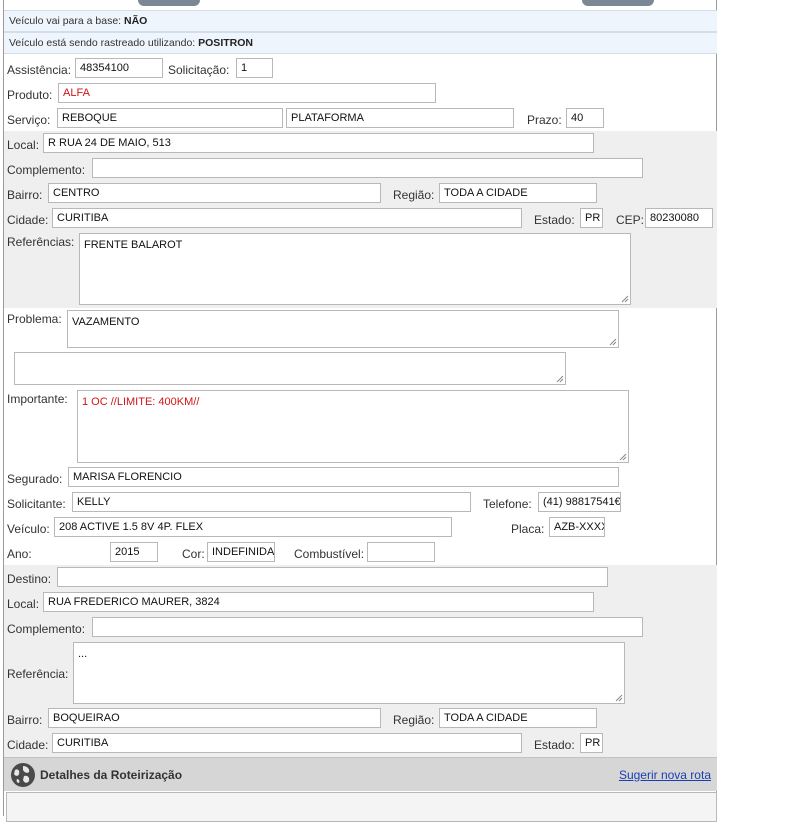 The height and width of the screenshot is (822, 809). I want to click on base-value: NÃO, so click(136, 21).